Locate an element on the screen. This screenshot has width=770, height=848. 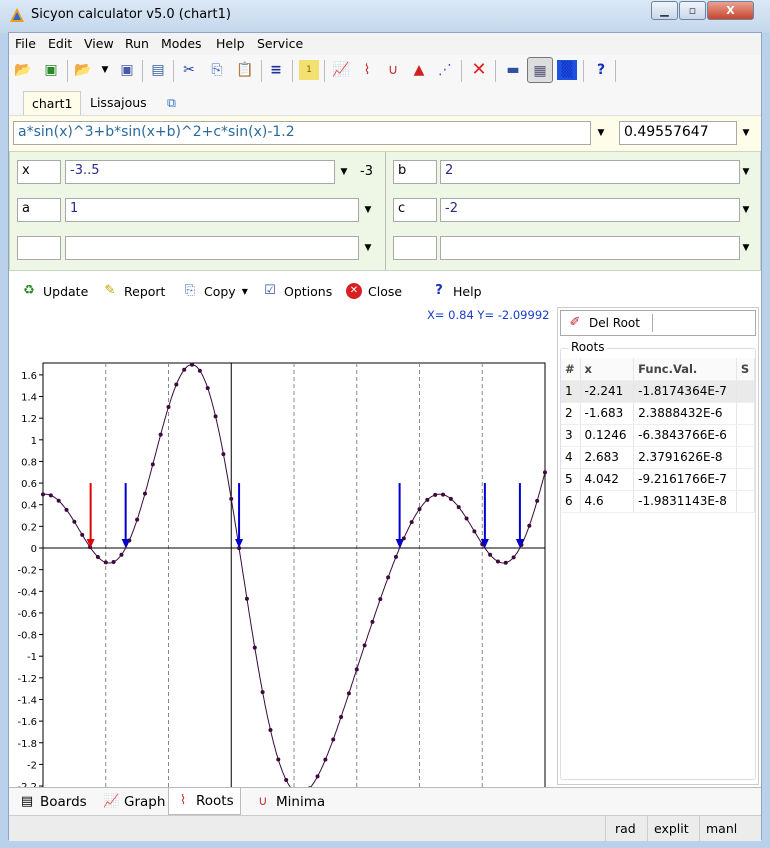
param-name-c: c is located at coordinates (415, 210).